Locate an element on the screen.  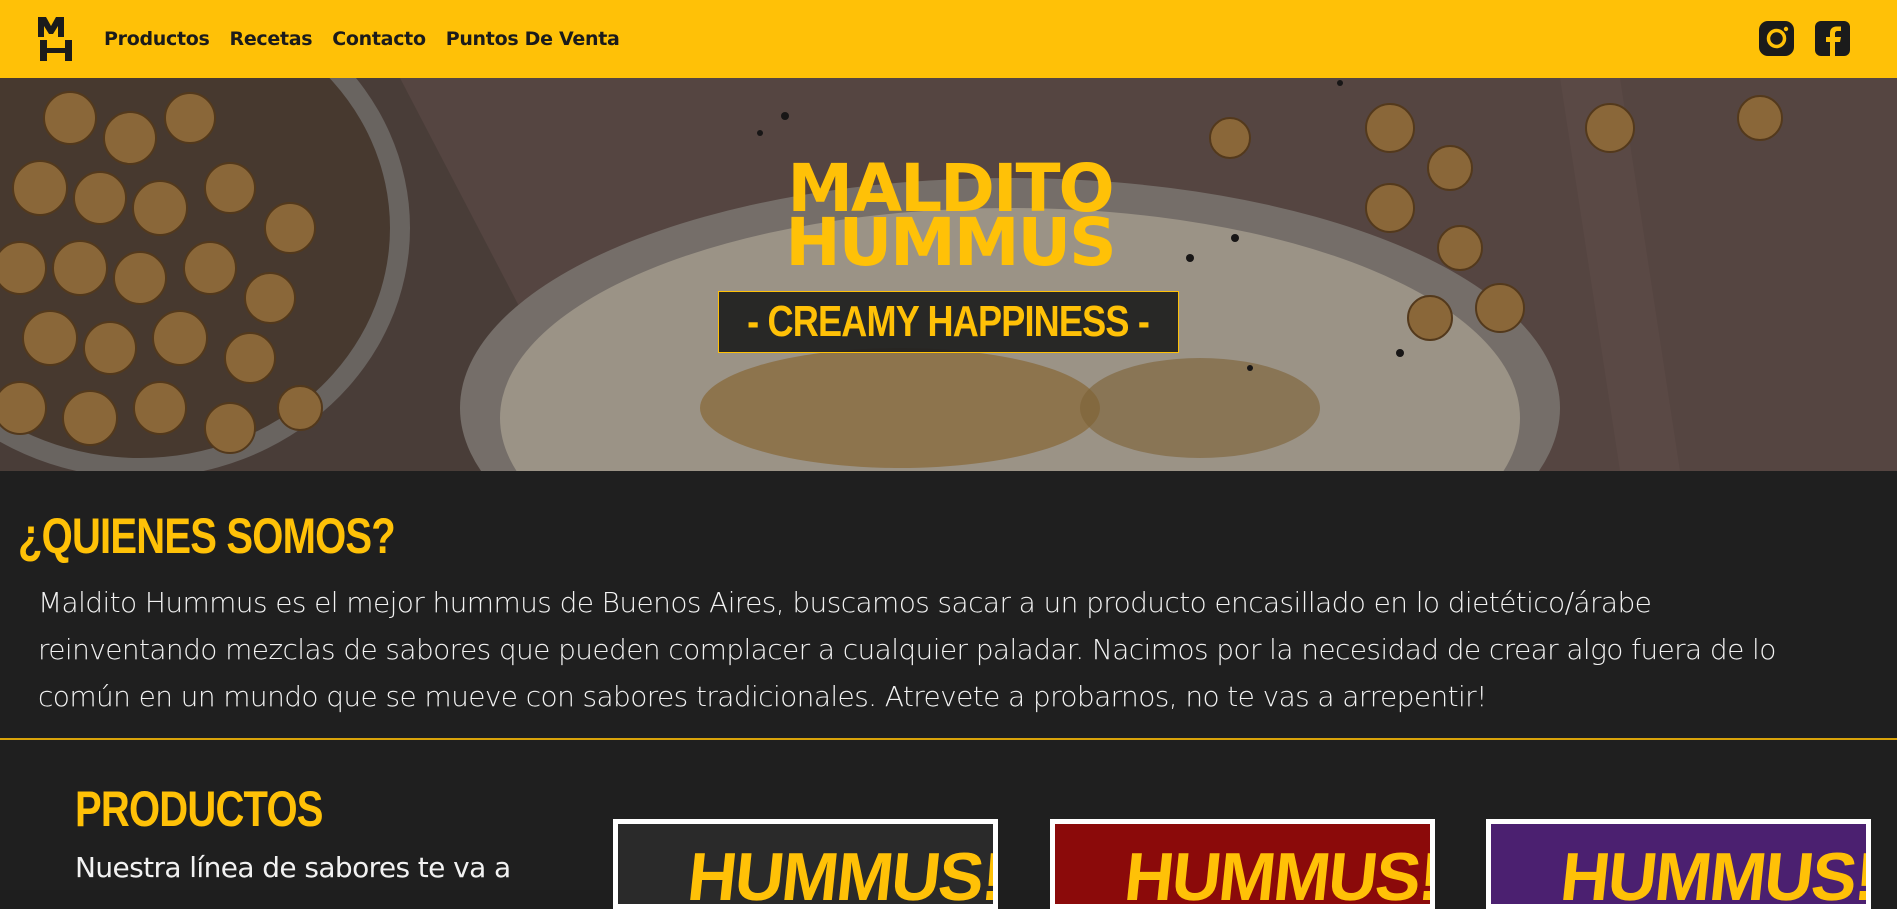
nav-link-puntos-de-venta: Puntos De Venta is located at coordinates (533, 39).